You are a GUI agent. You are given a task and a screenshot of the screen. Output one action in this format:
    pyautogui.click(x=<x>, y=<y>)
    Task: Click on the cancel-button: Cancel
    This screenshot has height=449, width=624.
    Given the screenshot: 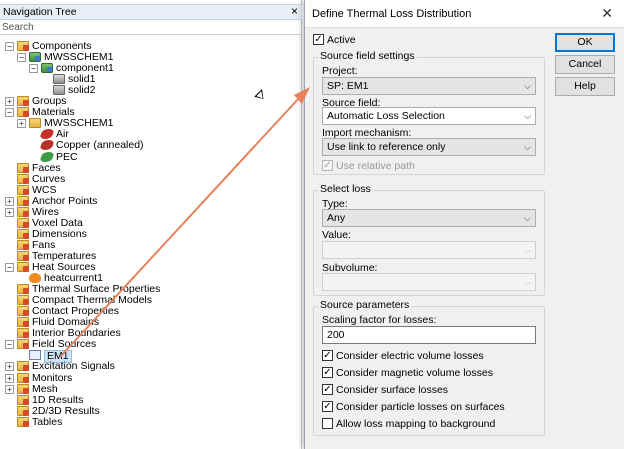 What is the action you would take?
    pyautogui.click(x=585, y=64)
    